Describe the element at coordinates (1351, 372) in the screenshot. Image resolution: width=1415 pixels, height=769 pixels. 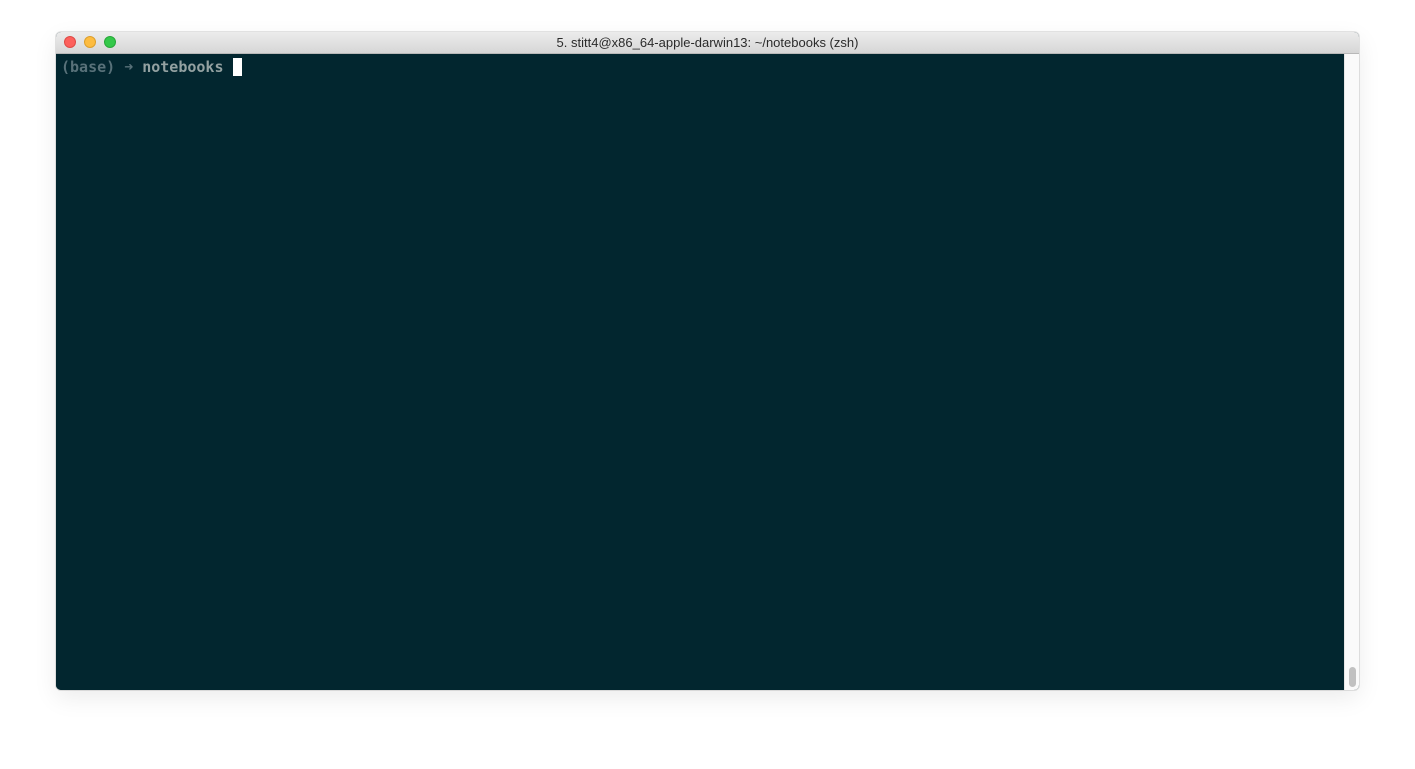
I see `vertical-scrollbar` at that location.